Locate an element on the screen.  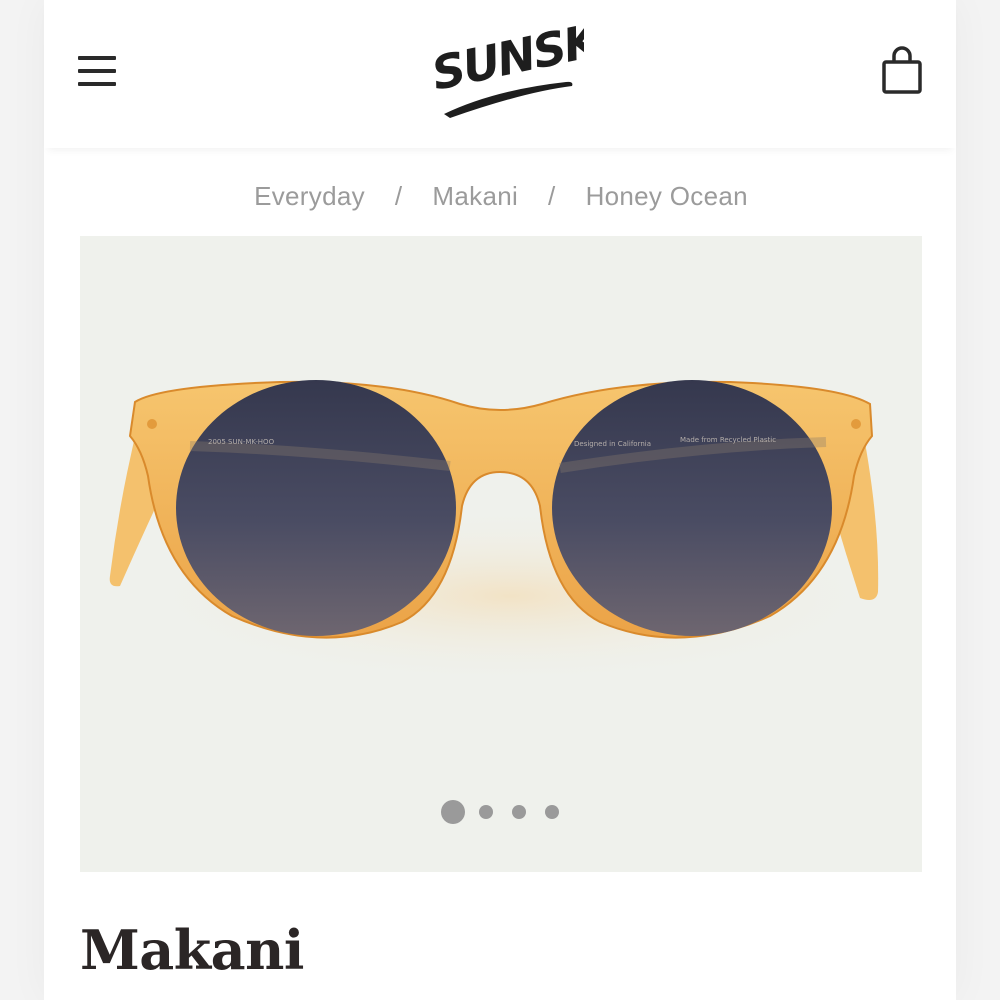
temple-print-right-1: Designed in California is located at coordinates (612, 444).